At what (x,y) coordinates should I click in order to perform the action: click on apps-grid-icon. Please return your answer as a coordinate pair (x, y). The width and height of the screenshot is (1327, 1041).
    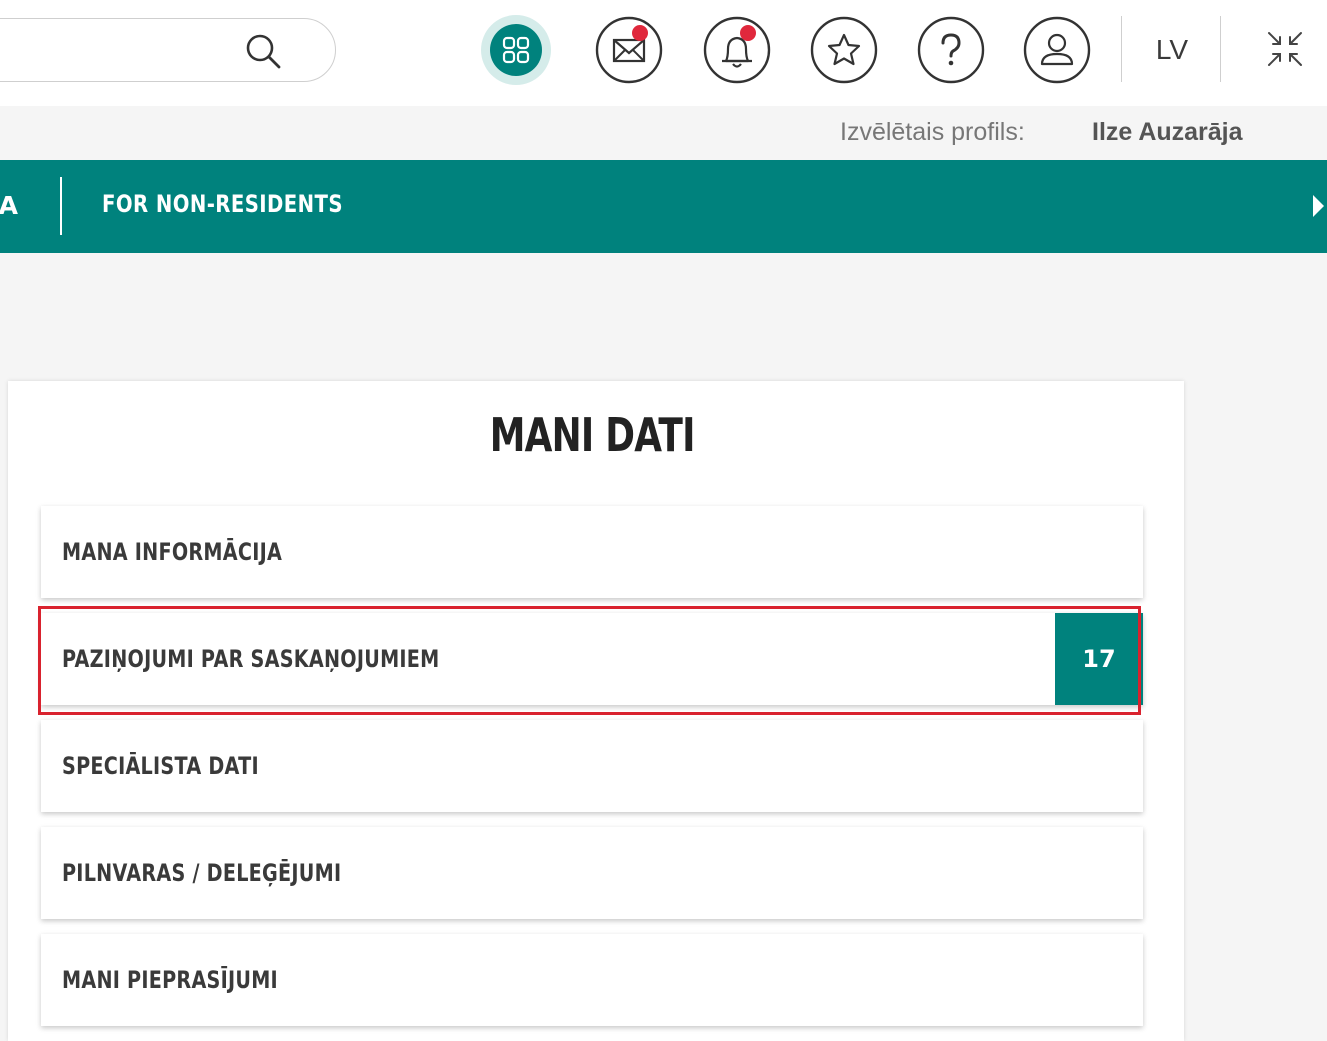
    Looking at the image, I should click on (516, 50).